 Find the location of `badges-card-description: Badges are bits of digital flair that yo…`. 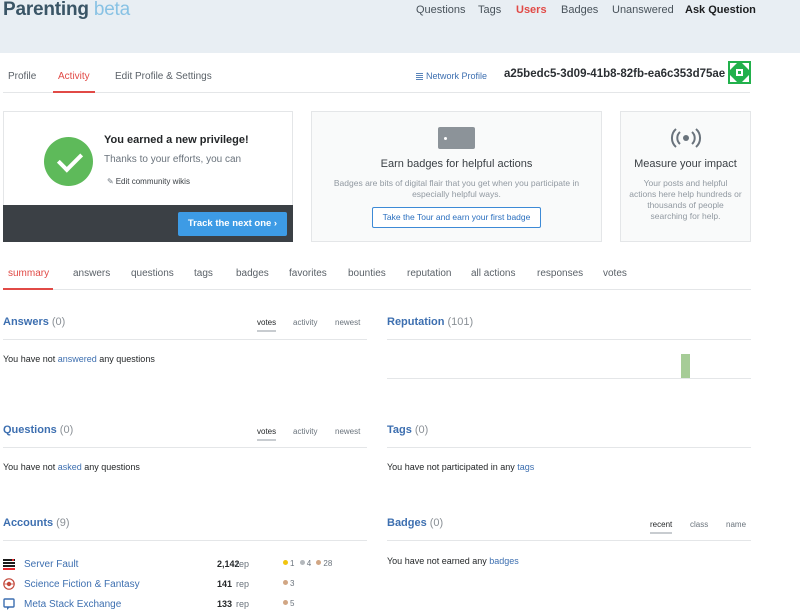

badges-card-description: Badges are bits of digital flair that yo… is located at coordinates (456, 188).